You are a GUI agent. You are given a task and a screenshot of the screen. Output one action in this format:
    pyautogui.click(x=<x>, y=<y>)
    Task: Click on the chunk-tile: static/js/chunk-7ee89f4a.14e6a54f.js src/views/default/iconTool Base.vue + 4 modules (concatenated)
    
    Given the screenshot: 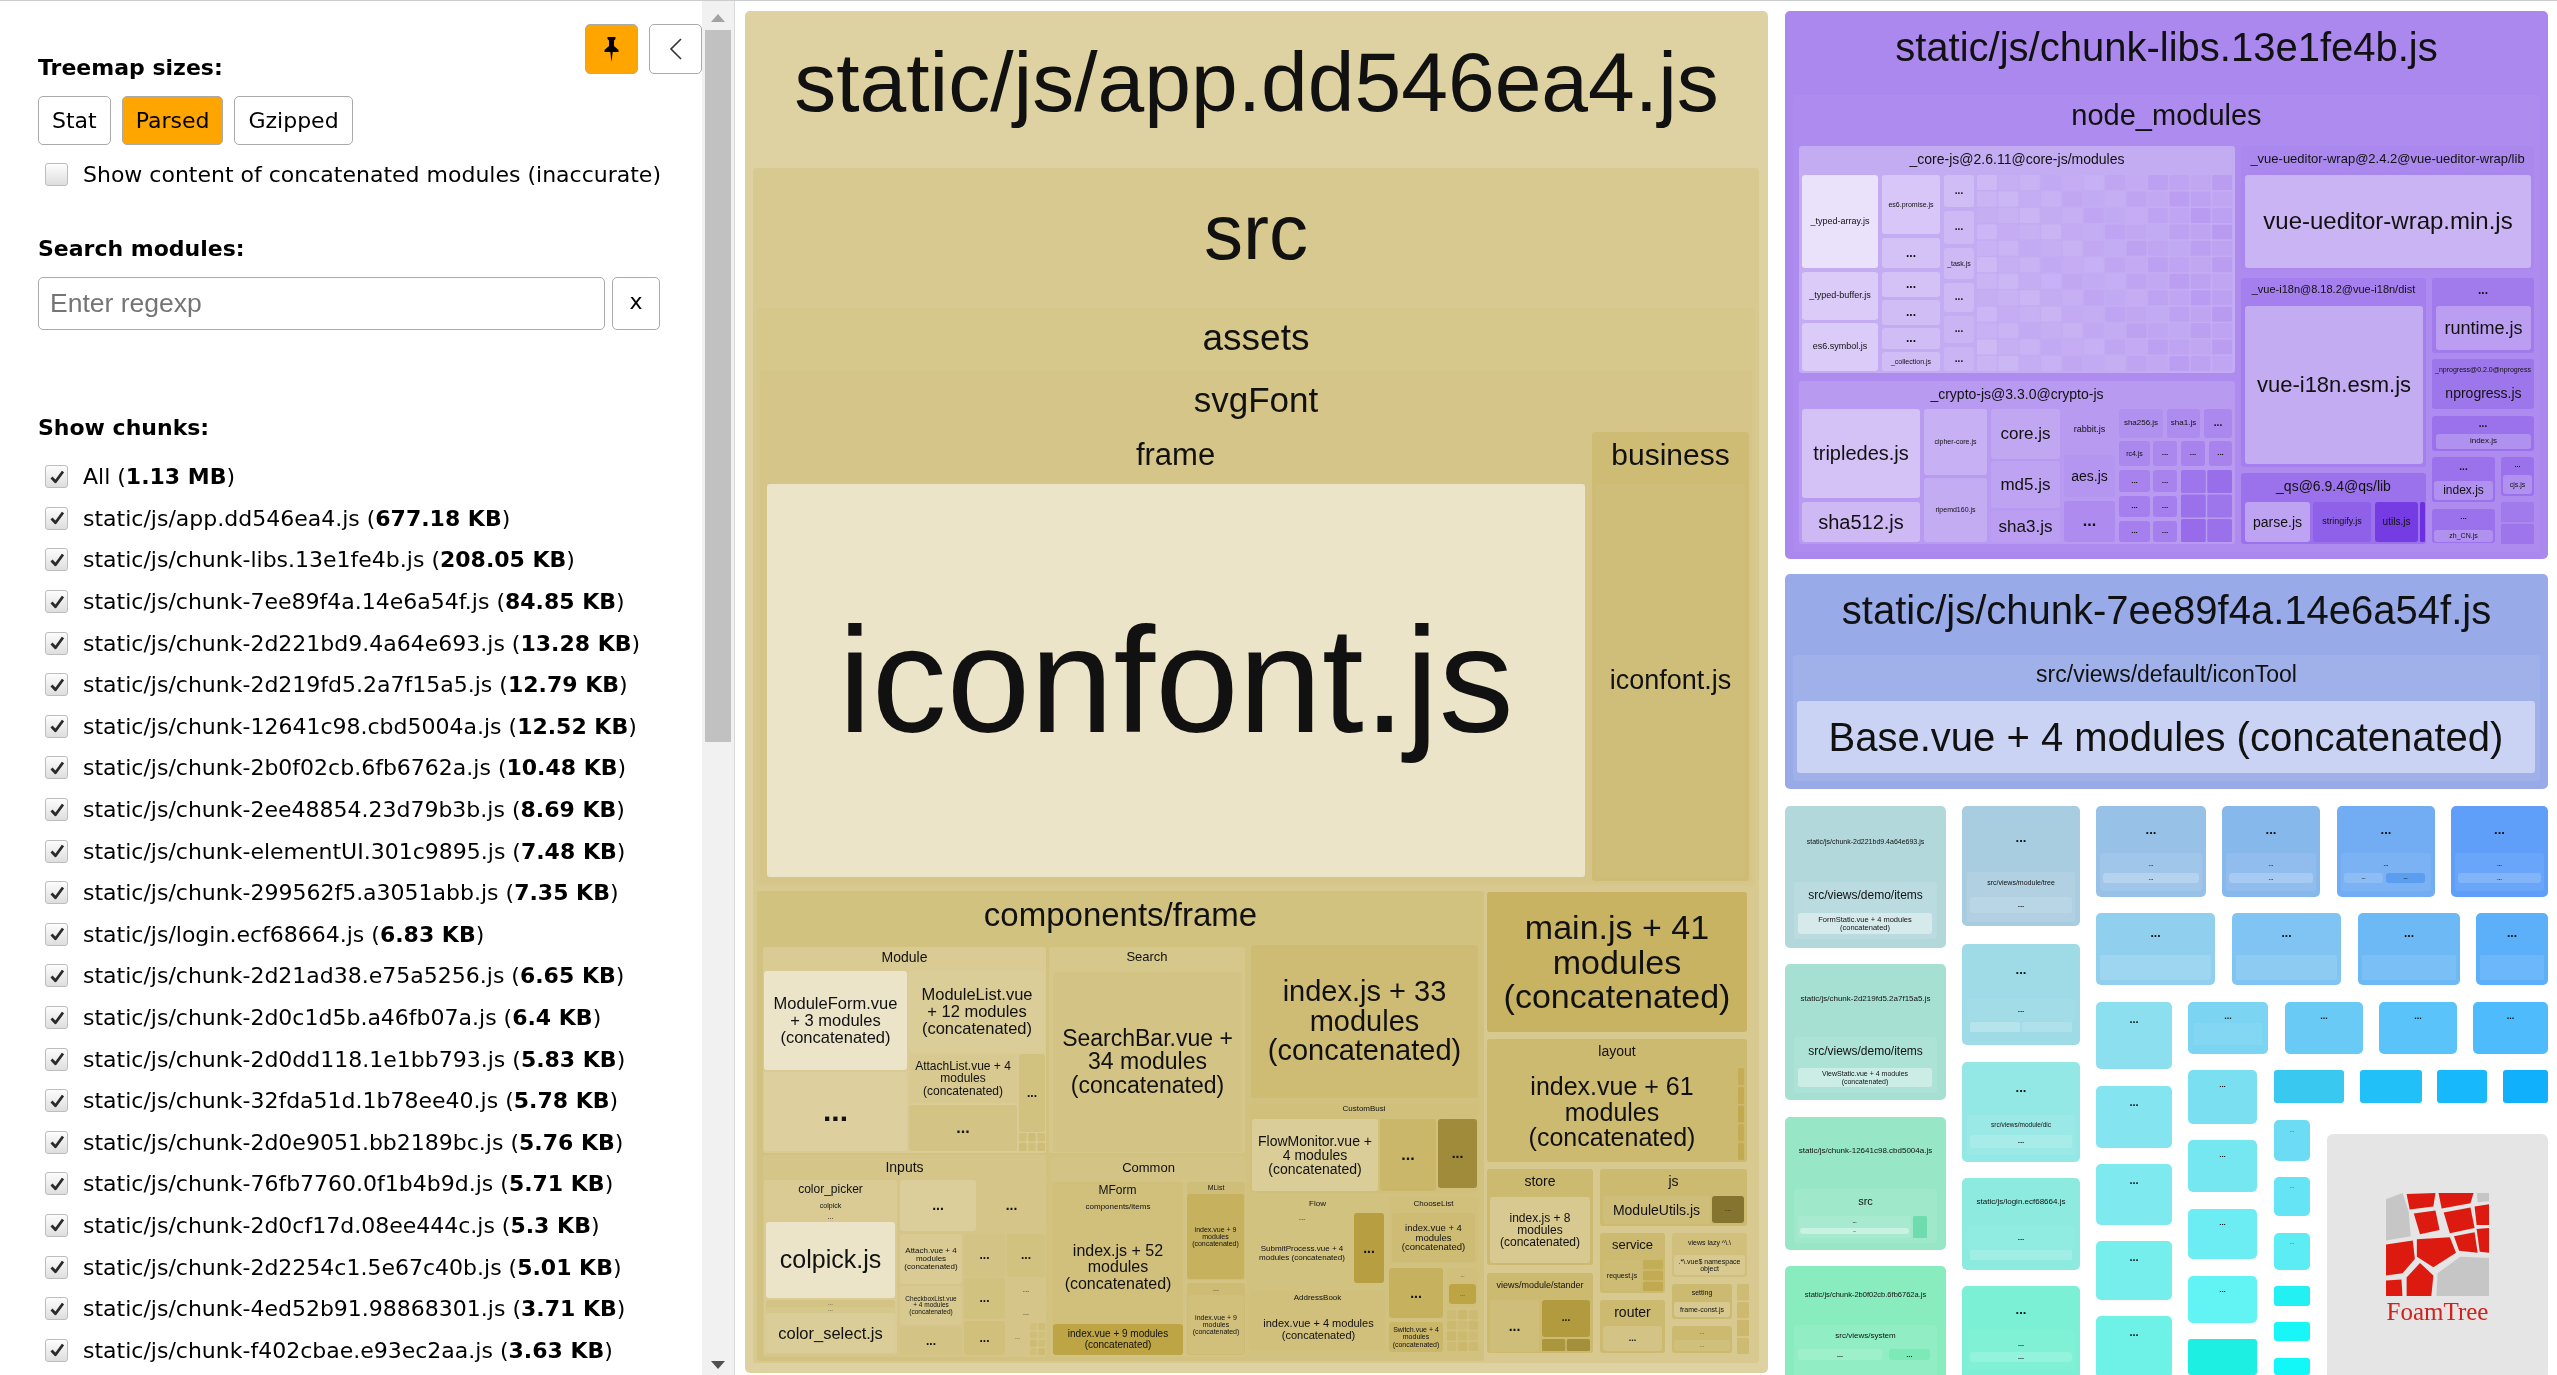 What is the action you would take?
    pyautogui.click(x=2166, y=681)
    